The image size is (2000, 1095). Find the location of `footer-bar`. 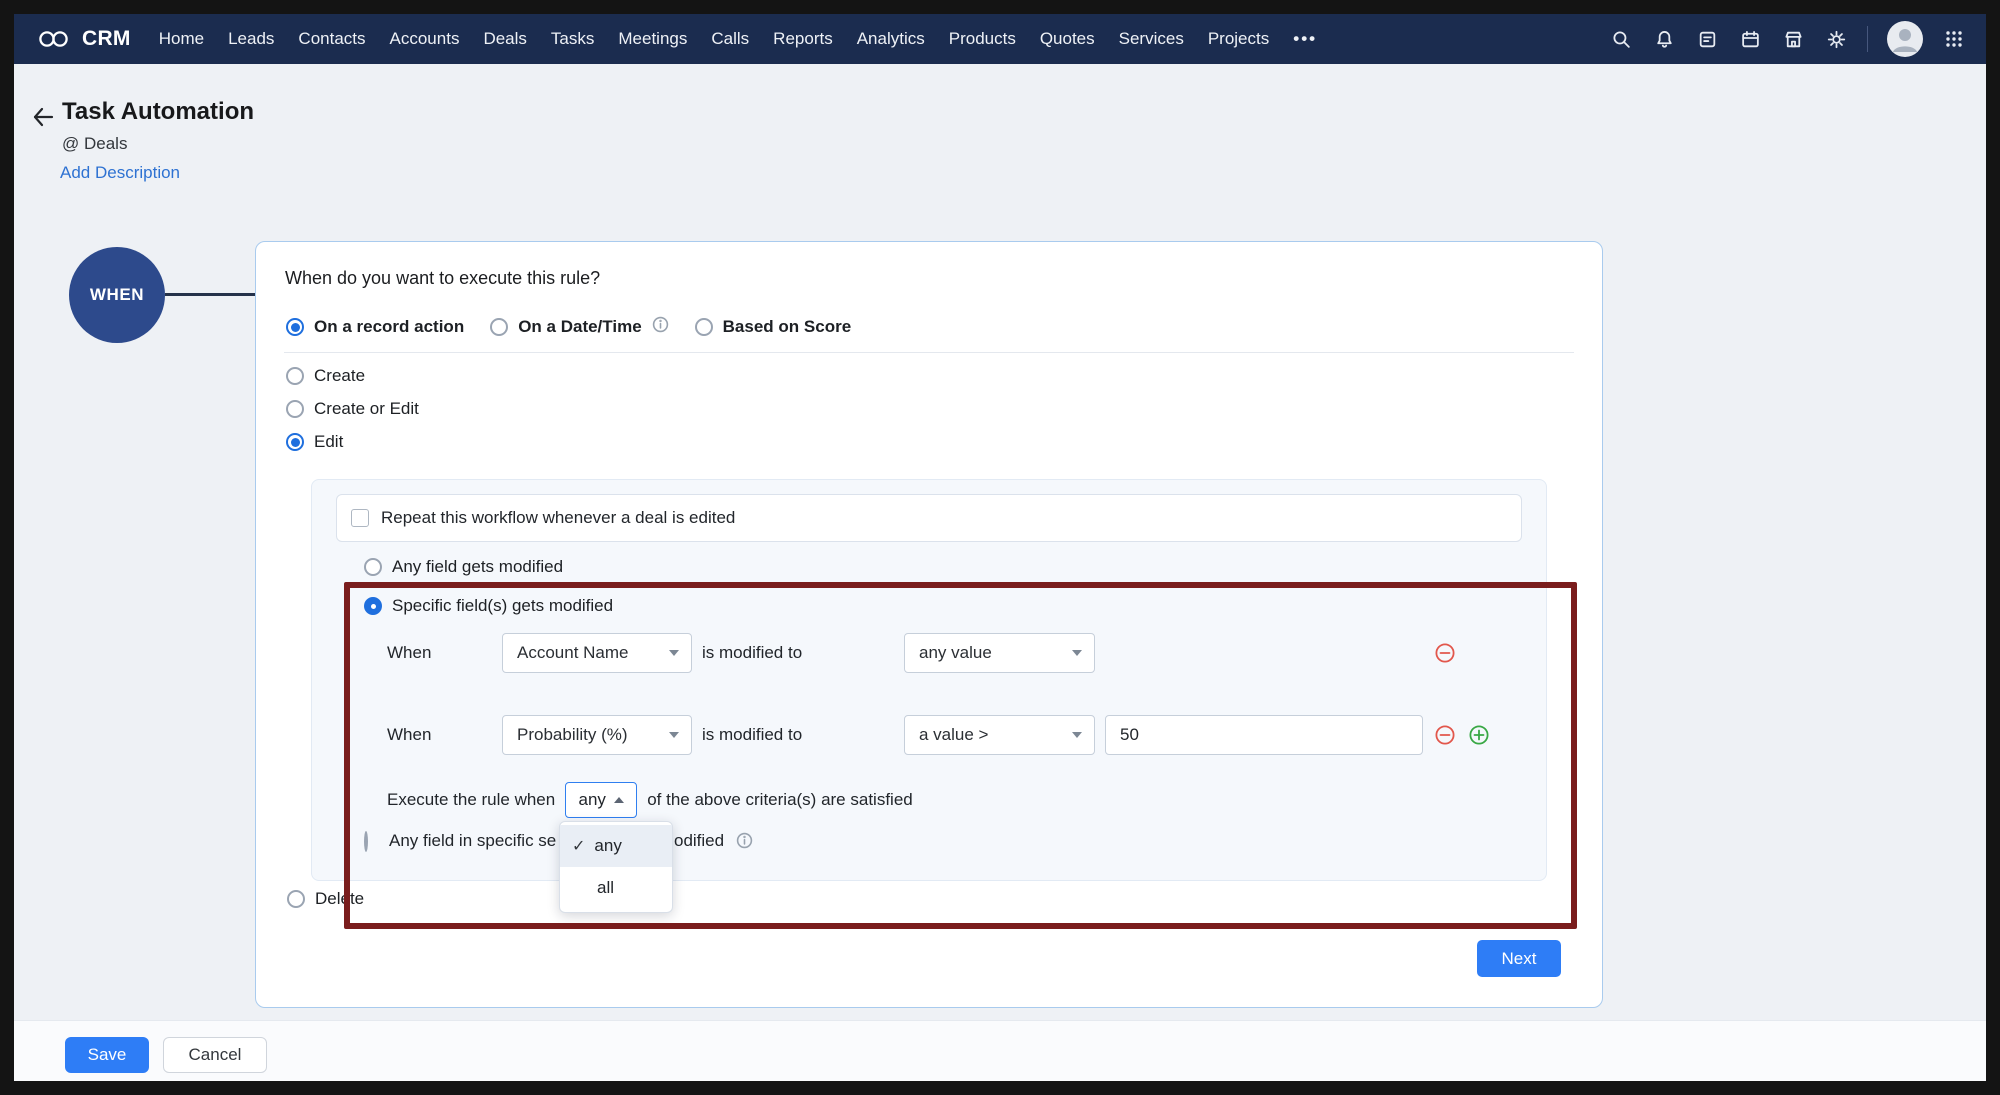

footer-bar is located at coordinates (1000, 1051).